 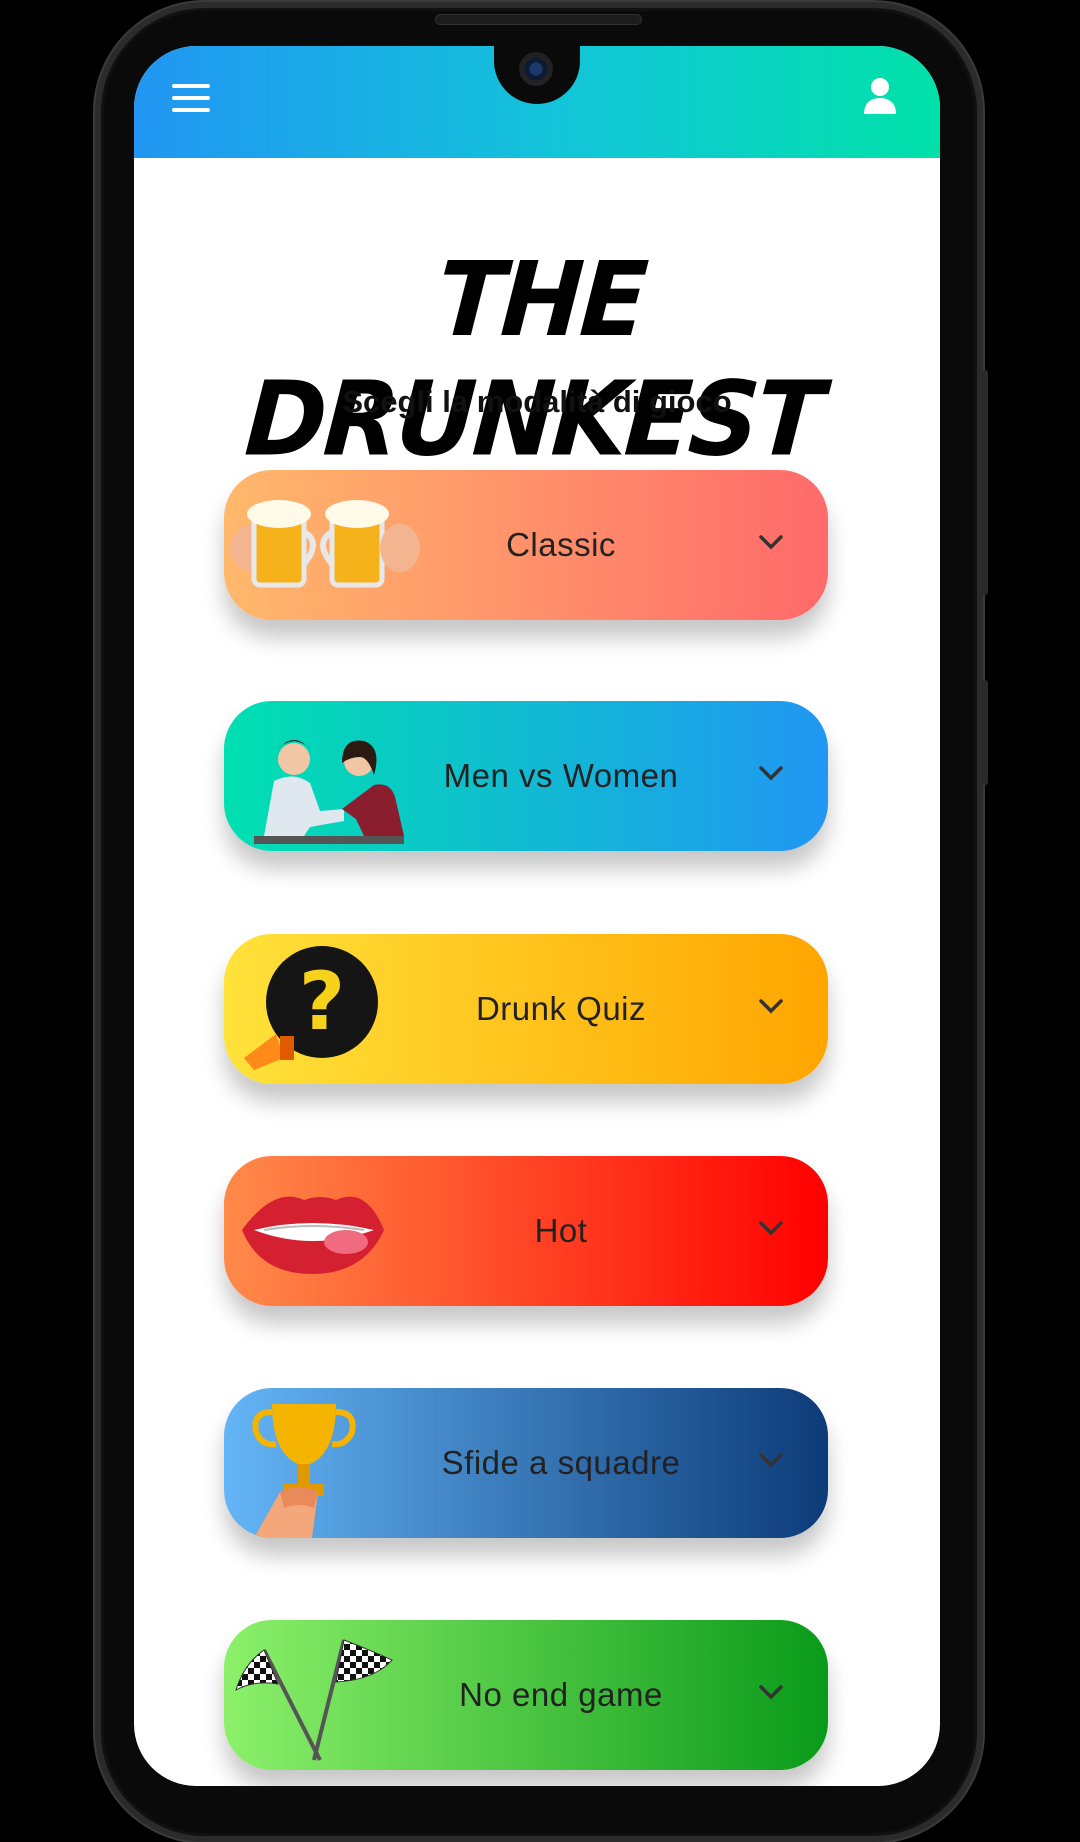 What do you see at coordinates (191, 98) in the screenshot?
I see `hamburger-menu-icon` at bounding box center [191, 98].